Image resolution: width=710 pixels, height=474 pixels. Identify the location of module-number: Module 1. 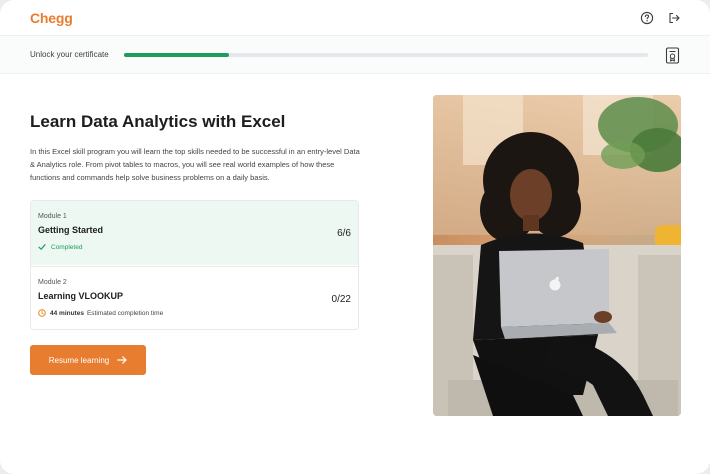
(52, 216).